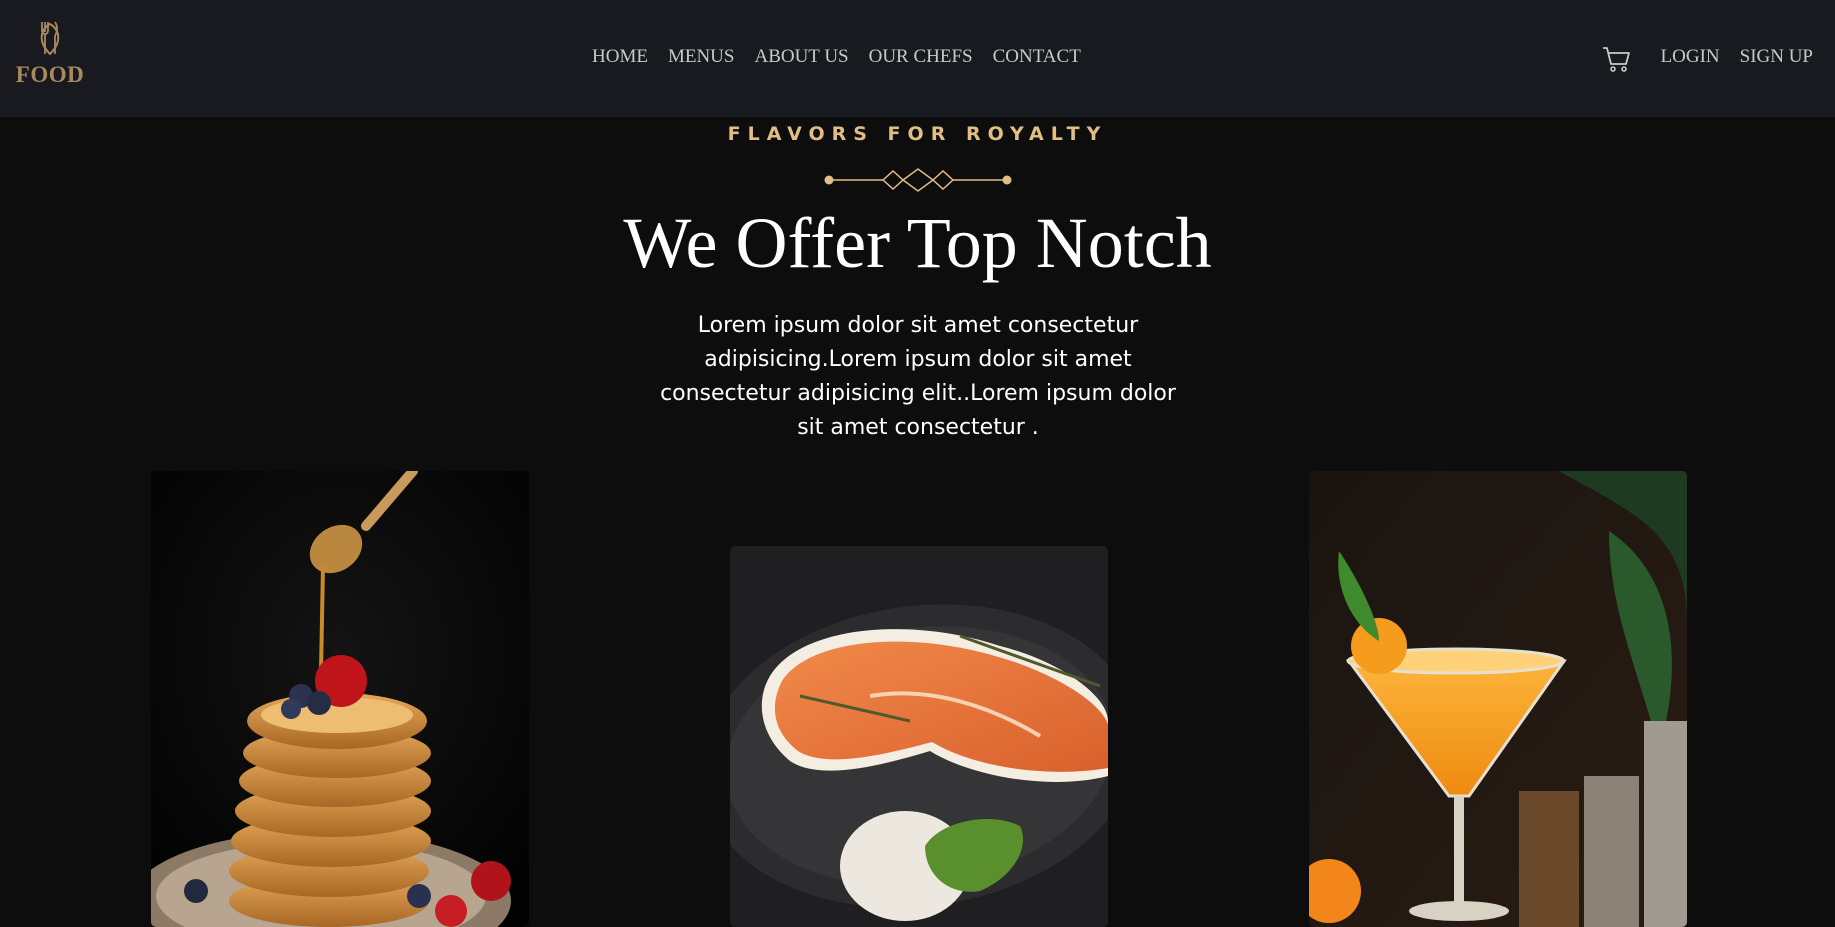  Describe the element at coordinates (1776, 57) in the screenshot. I see `signup-link: SIGN UP` at that location.